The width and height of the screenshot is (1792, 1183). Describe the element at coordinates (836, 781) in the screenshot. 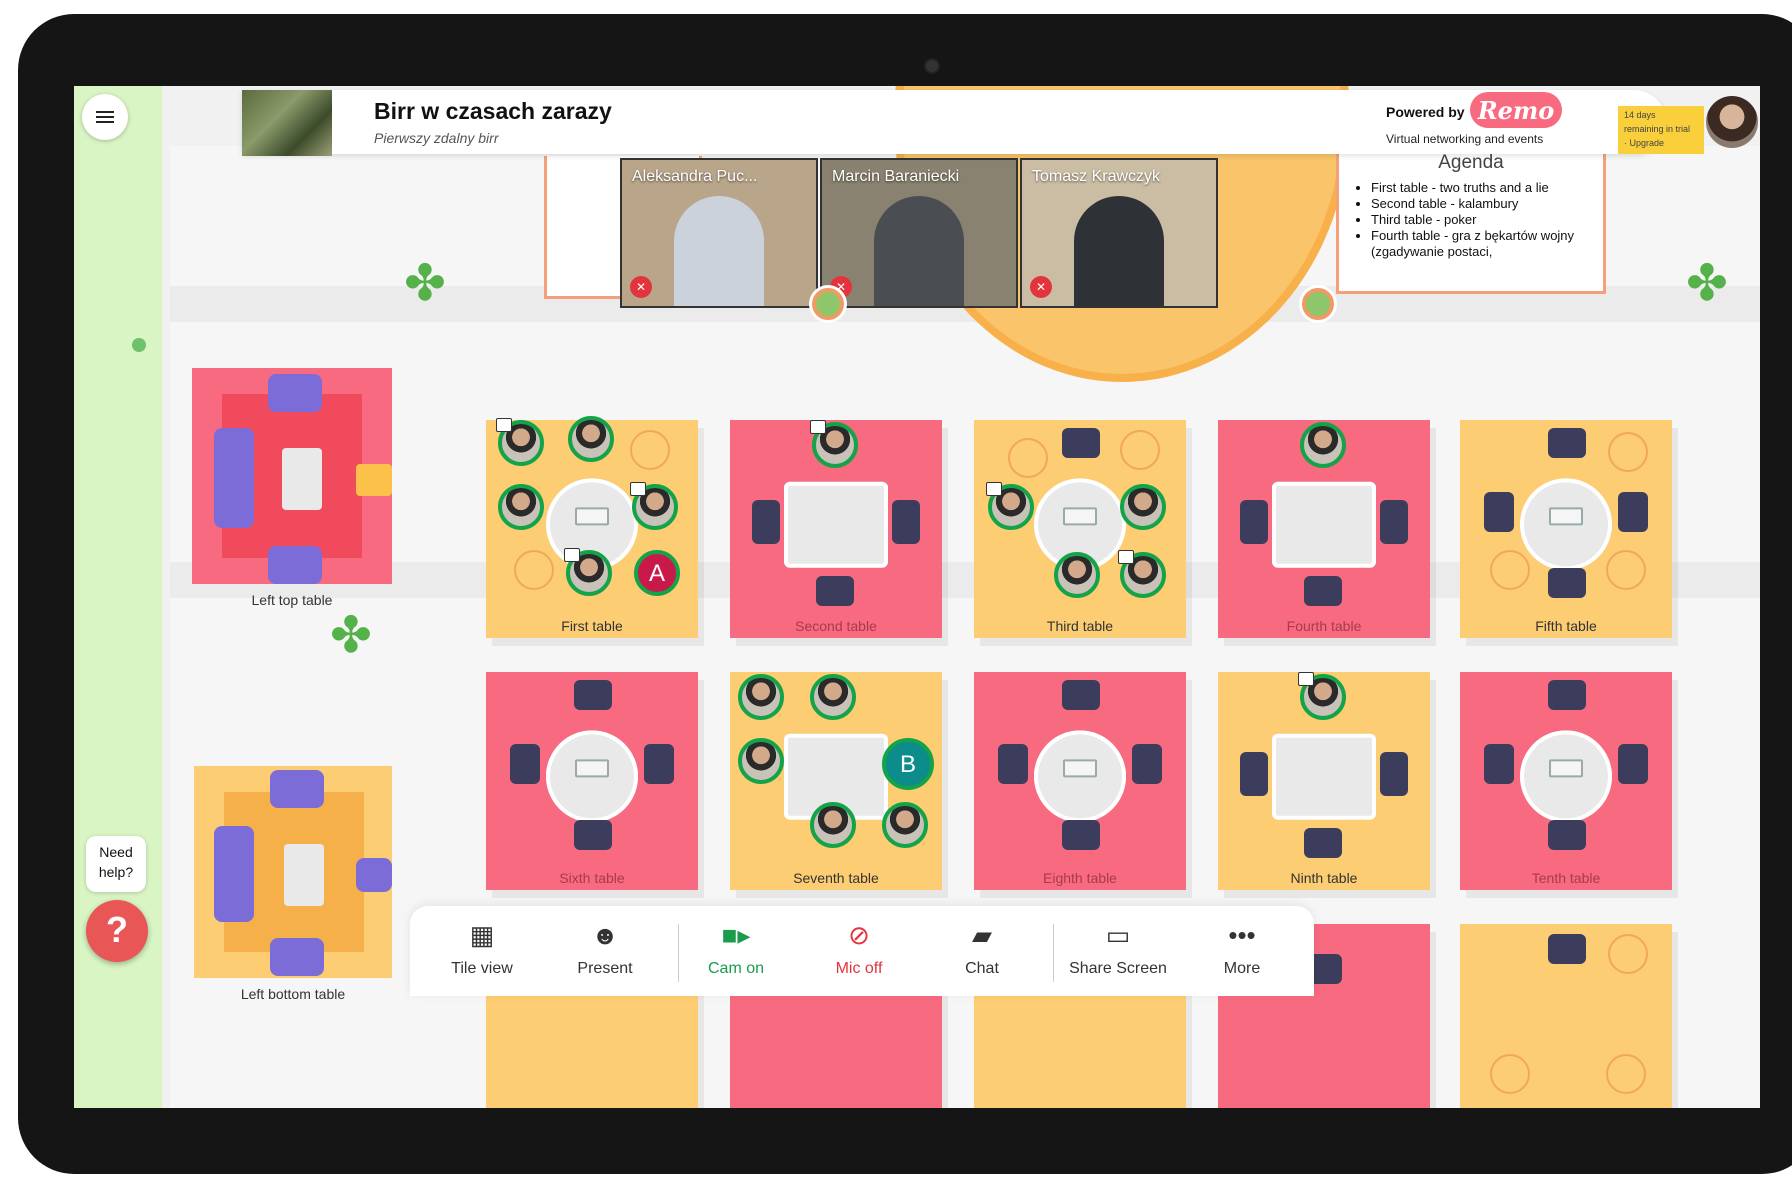

I see `table-room-7: B Seventh table` at that location.